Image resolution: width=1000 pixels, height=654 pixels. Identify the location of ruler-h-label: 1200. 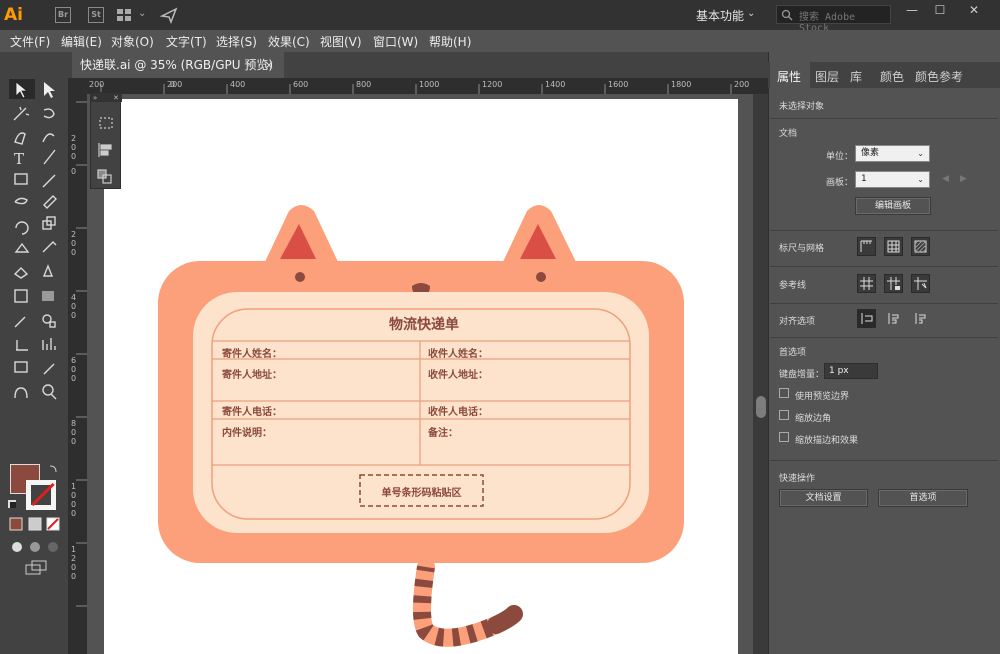
(492, 84).